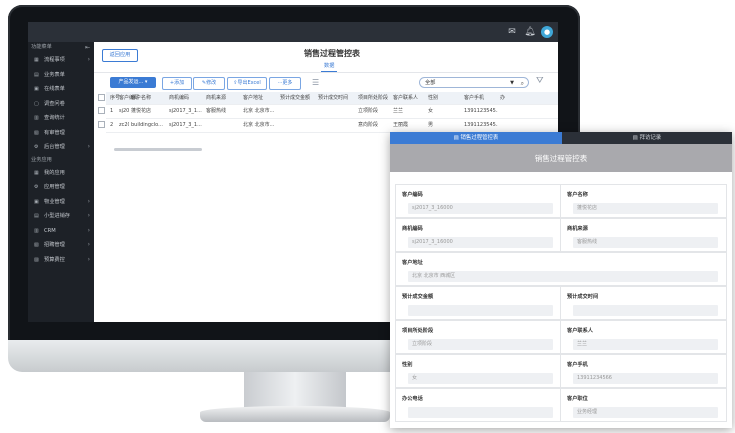  What do you see at coordinates (563, 276) in the screenshot?
I see `field-input: 北京 北京市 西城区` at bounding box center [563, 276].